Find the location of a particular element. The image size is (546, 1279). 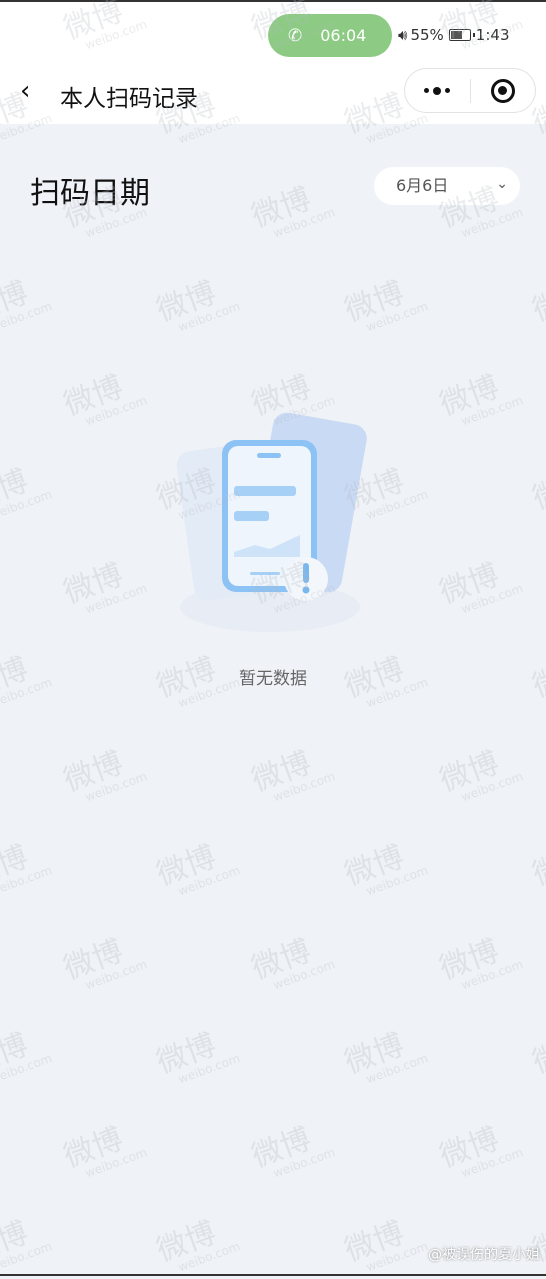

more-button is located at coordinates (437, 90).